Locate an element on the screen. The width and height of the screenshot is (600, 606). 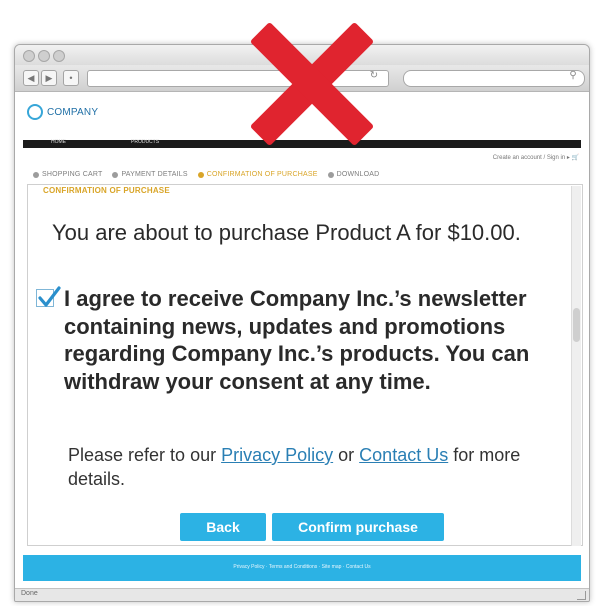
back-button: Back is located at coordinates (223, 527).